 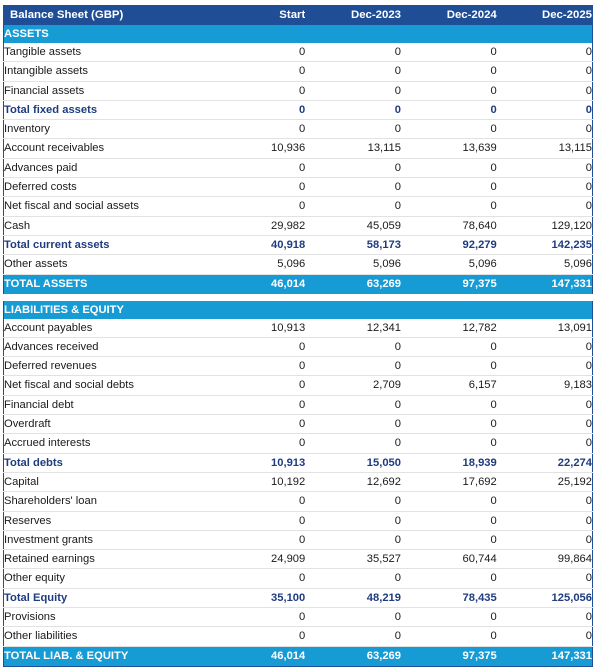 I want to click on table-row: Provisions 0 0 0 0, so click(x=298, y=617).